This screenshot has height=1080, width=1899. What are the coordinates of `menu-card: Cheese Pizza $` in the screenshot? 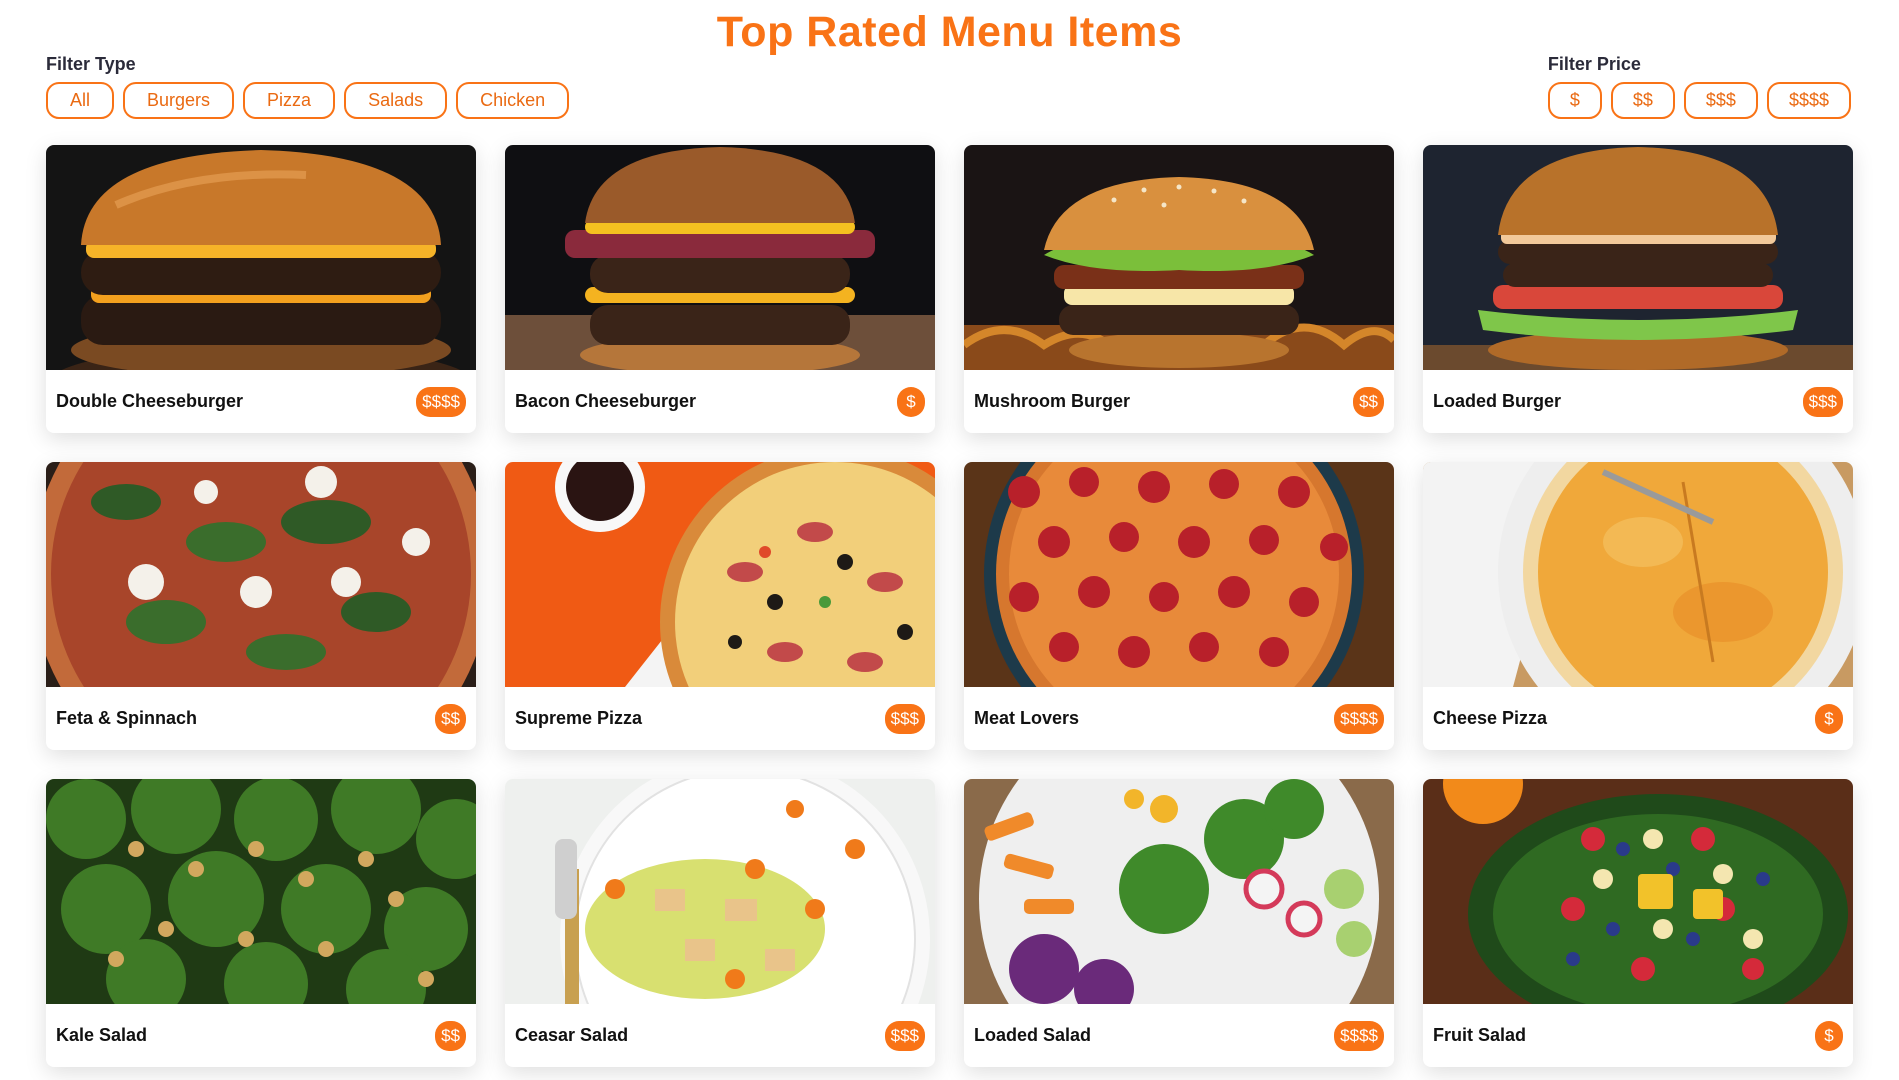 It's located at (1638, 606).